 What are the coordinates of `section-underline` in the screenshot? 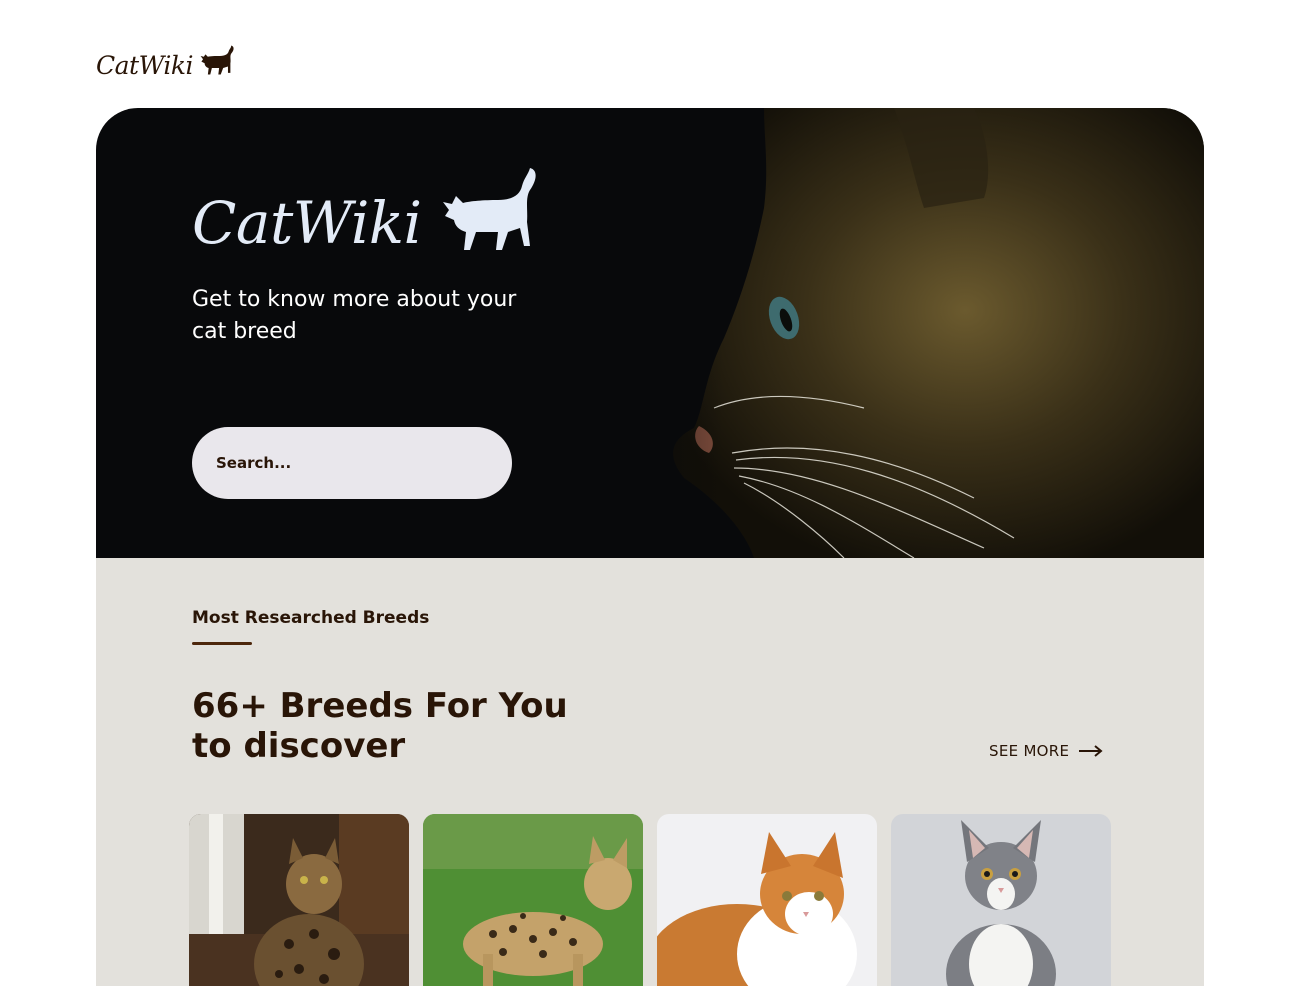 It's located at (222, 643).